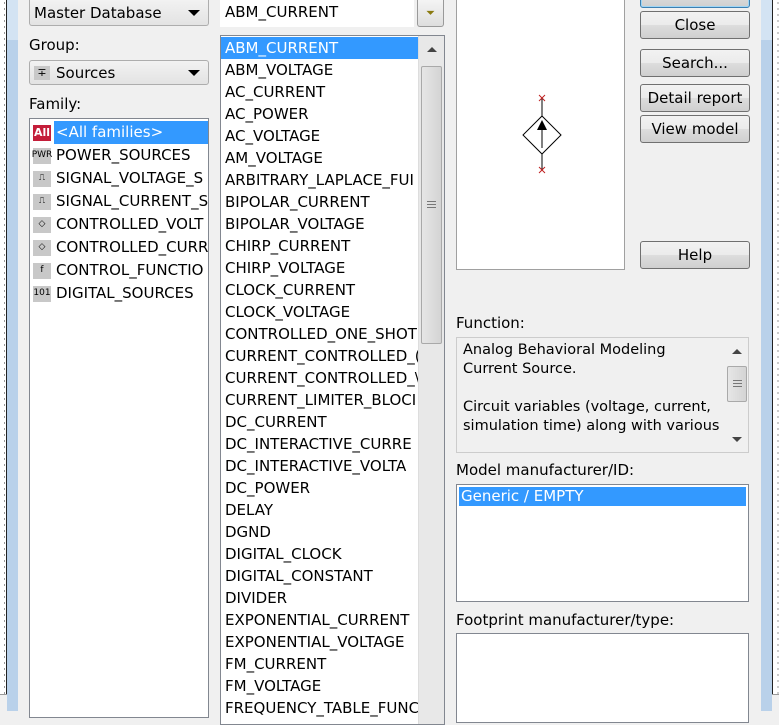 Image resolution: width=779 pixels, height=725 pixels. I want to click on component-item: DC_INTERACTIVE_VOLTA, so click(319, 466).